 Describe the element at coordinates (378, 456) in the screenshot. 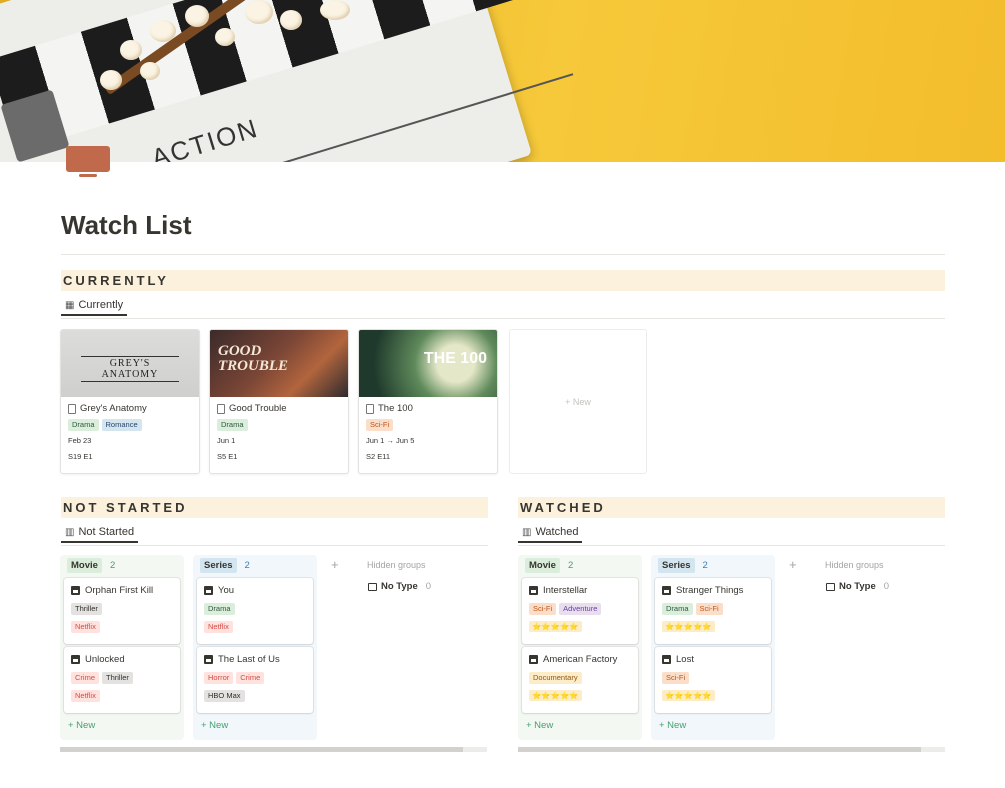

I see `card-episode: S2 E11` at that location.